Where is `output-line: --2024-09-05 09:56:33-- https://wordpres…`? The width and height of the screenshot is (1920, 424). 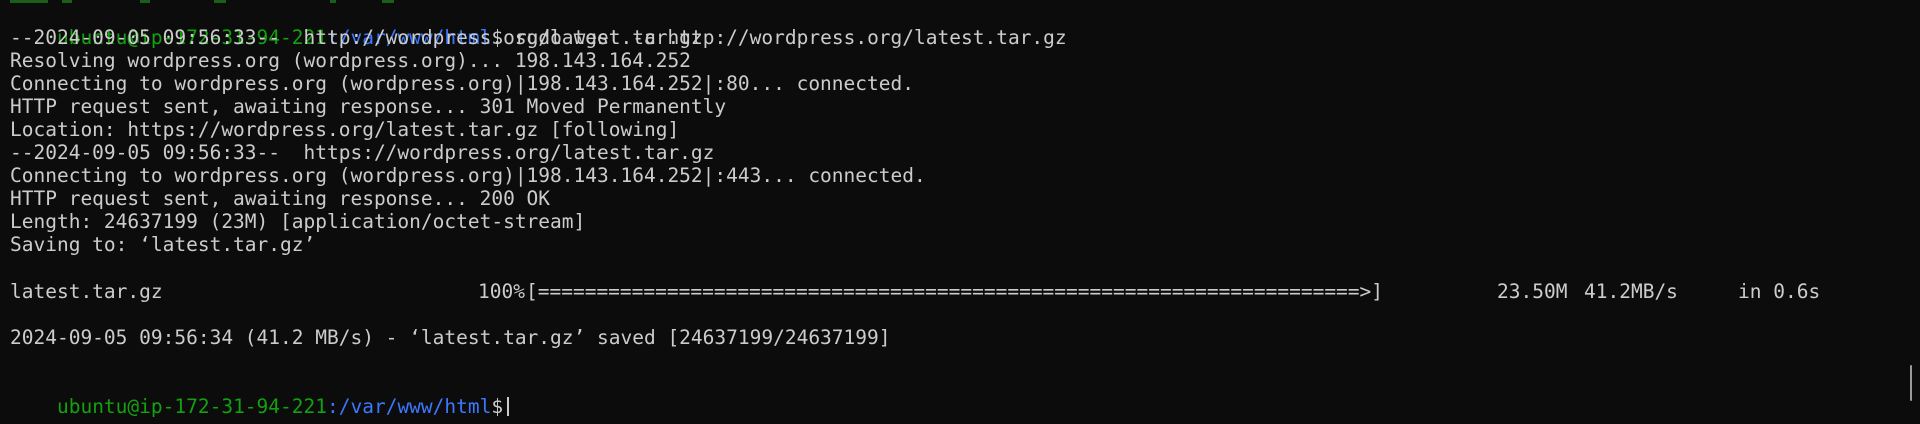
output-line: --2024-09-05 09:56:33-- https://wordpres… is located at coordinates (362, 152).